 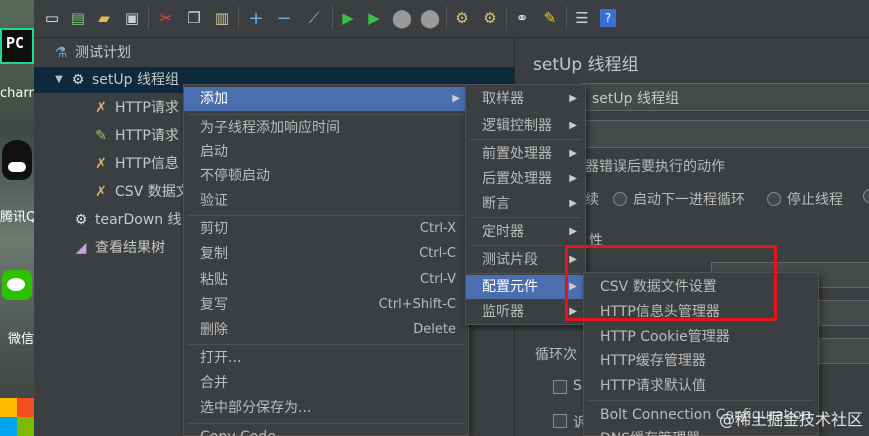 I want to click on menu-item-label: HTTP信息头管理器, so click(x=660, y=312).